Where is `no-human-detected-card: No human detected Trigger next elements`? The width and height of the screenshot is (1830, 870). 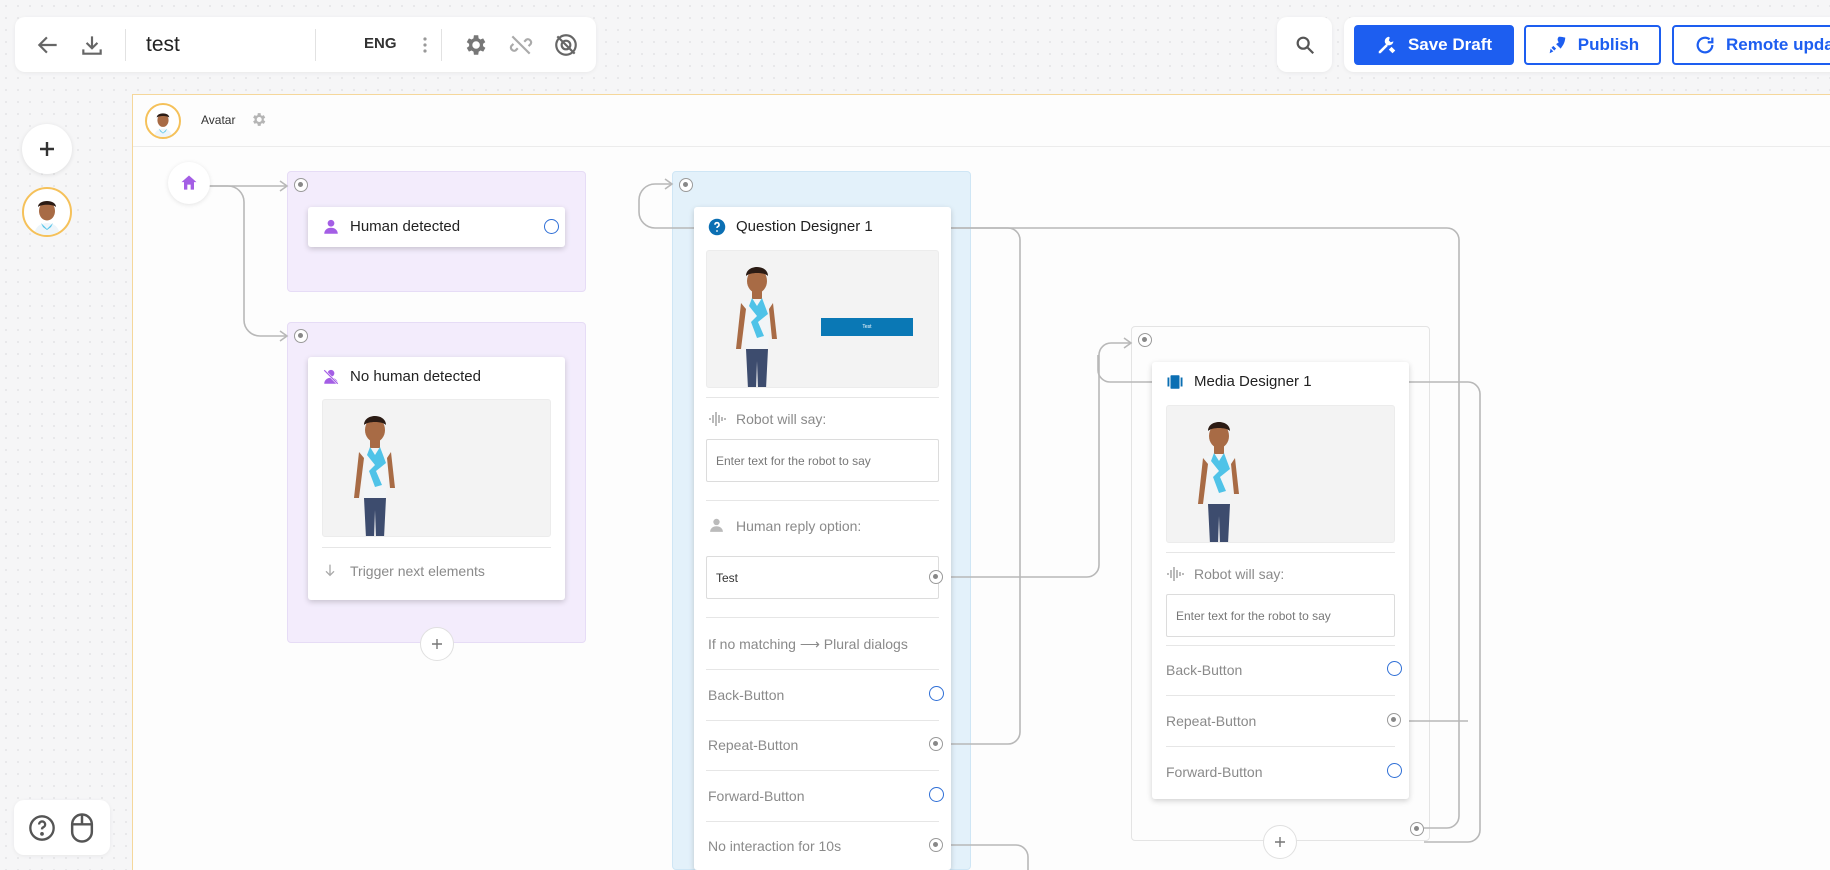
no-human-detected-card: No human detected Trigger next elements is located at coordinates (436, 478).